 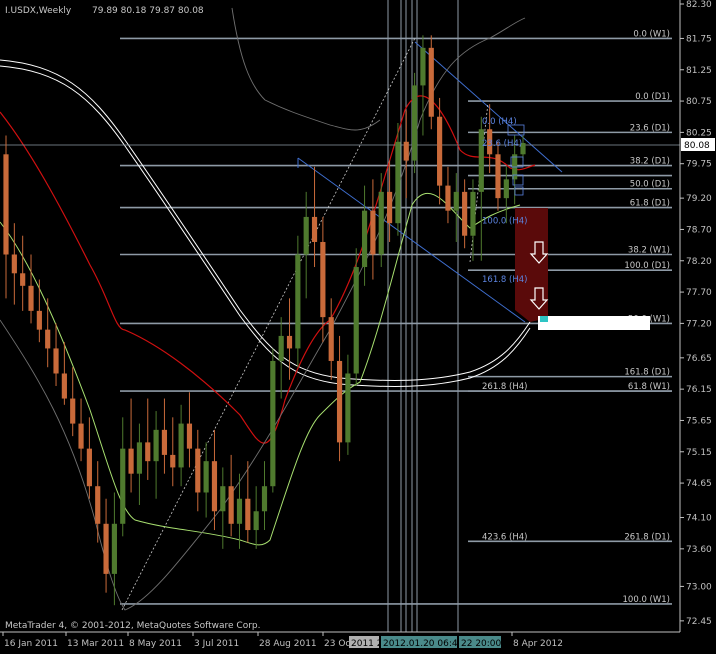 I want to click on x-tick-label: 3 Jul 2011, so click(x=216, y=644).